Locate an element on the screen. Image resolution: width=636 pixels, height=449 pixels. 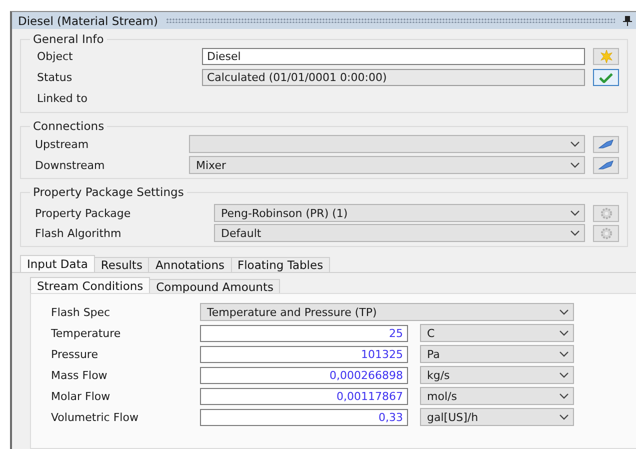
field-label: Object is located at coordinates (55, 56).